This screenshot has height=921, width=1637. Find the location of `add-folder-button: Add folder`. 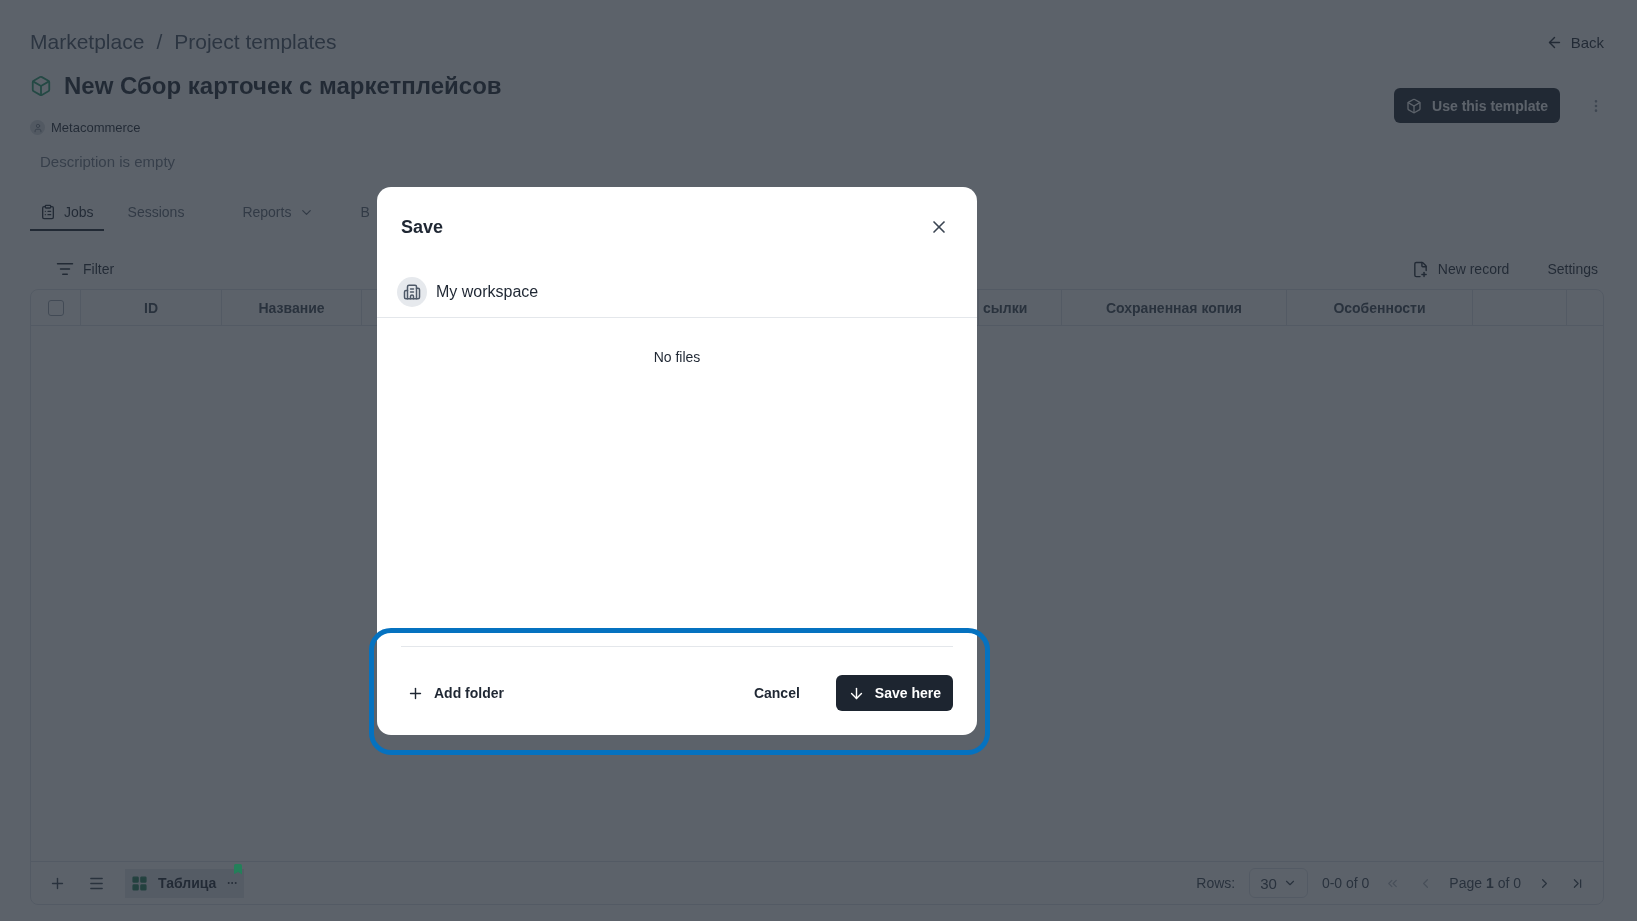

add-folder-button: Add folder is located at coordinates (455, 693).